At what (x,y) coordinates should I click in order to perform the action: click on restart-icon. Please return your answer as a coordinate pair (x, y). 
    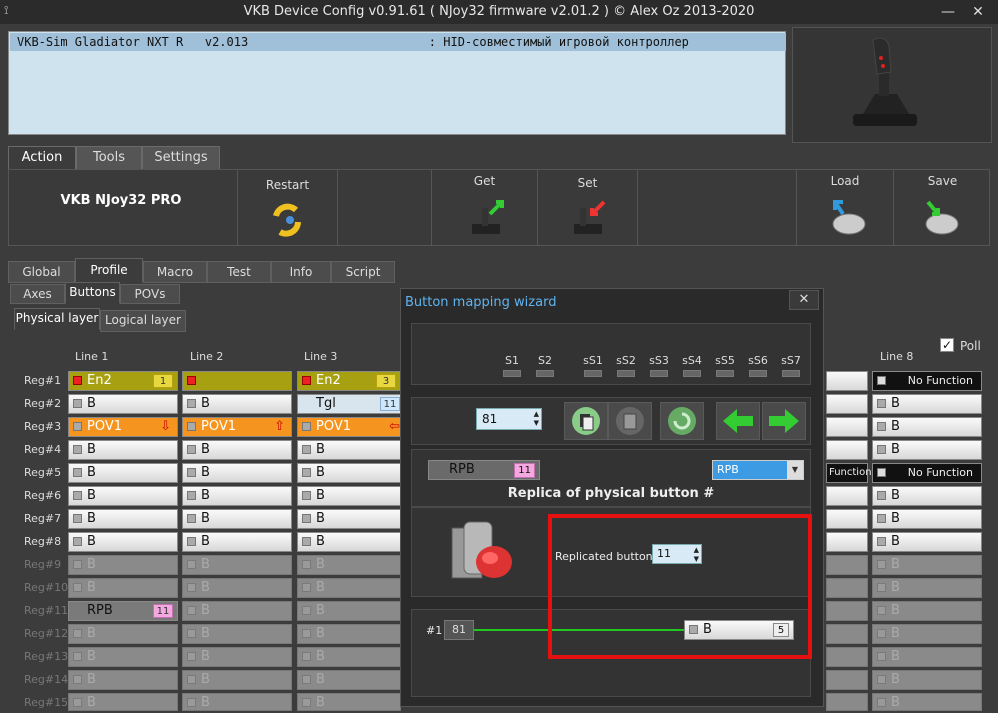
    Looking at the image, I should click on (288, 220).